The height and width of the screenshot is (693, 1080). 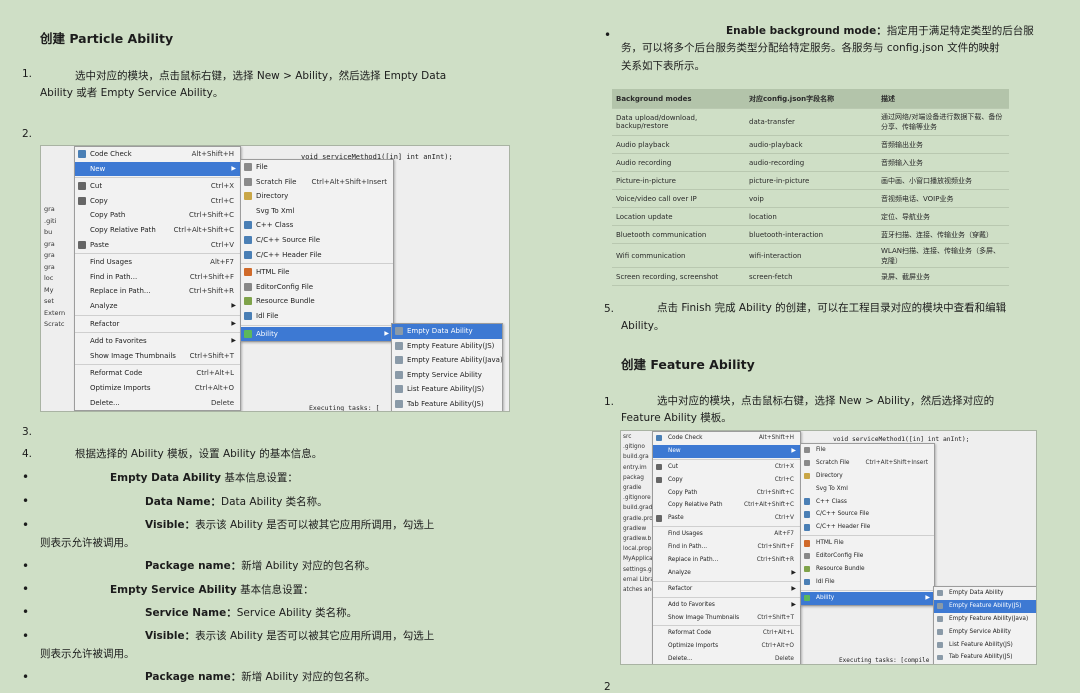 I want to click on bg-mode-line3: 关系如下表所示。, so click(x=663, y=66).